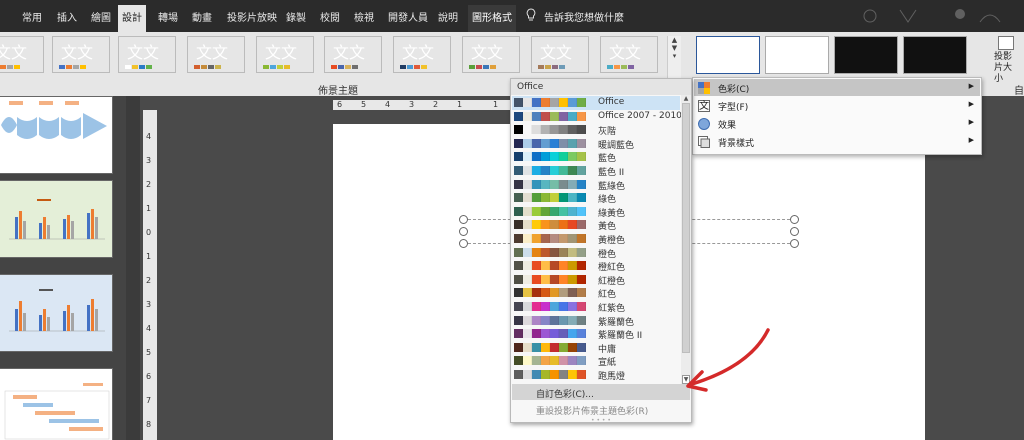 The width and height of the screenshot is (1024, 440). Describe the element at coordinates (147, 54) in the screenshot. I see `theme-thumbnail-2: 文文` at that location.